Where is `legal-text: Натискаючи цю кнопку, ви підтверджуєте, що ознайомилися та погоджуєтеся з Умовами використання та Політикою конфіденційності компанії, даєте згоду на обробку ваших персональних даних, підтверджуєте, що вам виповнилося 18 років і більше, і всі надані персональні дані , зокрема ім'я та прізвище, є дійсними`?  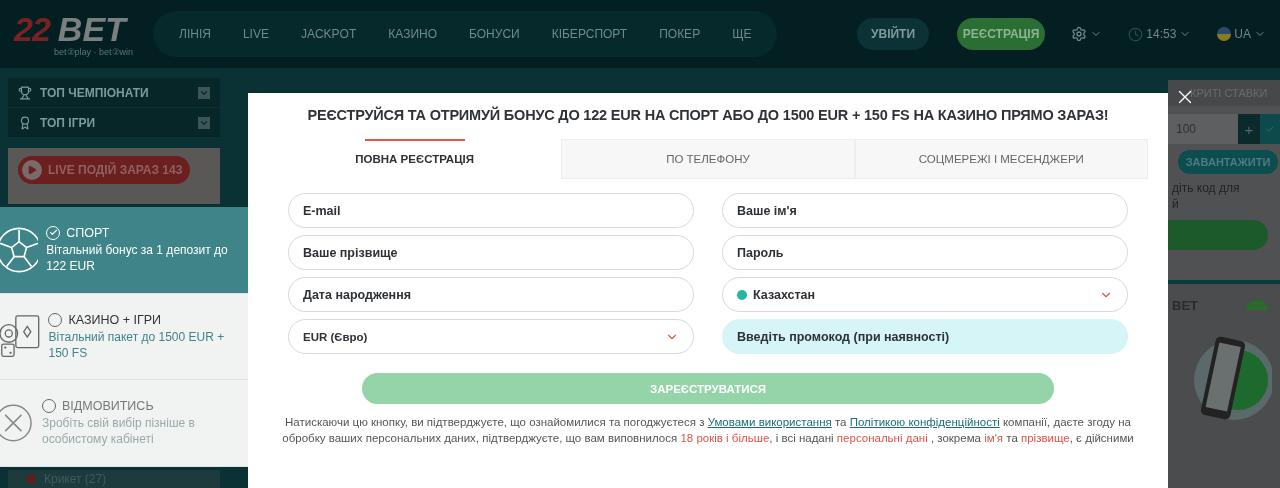
legal-text: Натискаючи цю кнопку, ви підтверджуєте, що ознайомилися та погоджуєтеся з Умовами використання та Політикою конфіденційності компанії, даєте згоду на обробку ваших персональних даних, підтверджуєте, що вам виповнилося 18 років і більше, і всі надані персональні дані , зокрема ім'я та прізвище, є дійсними is located at coordinates (708, 430).